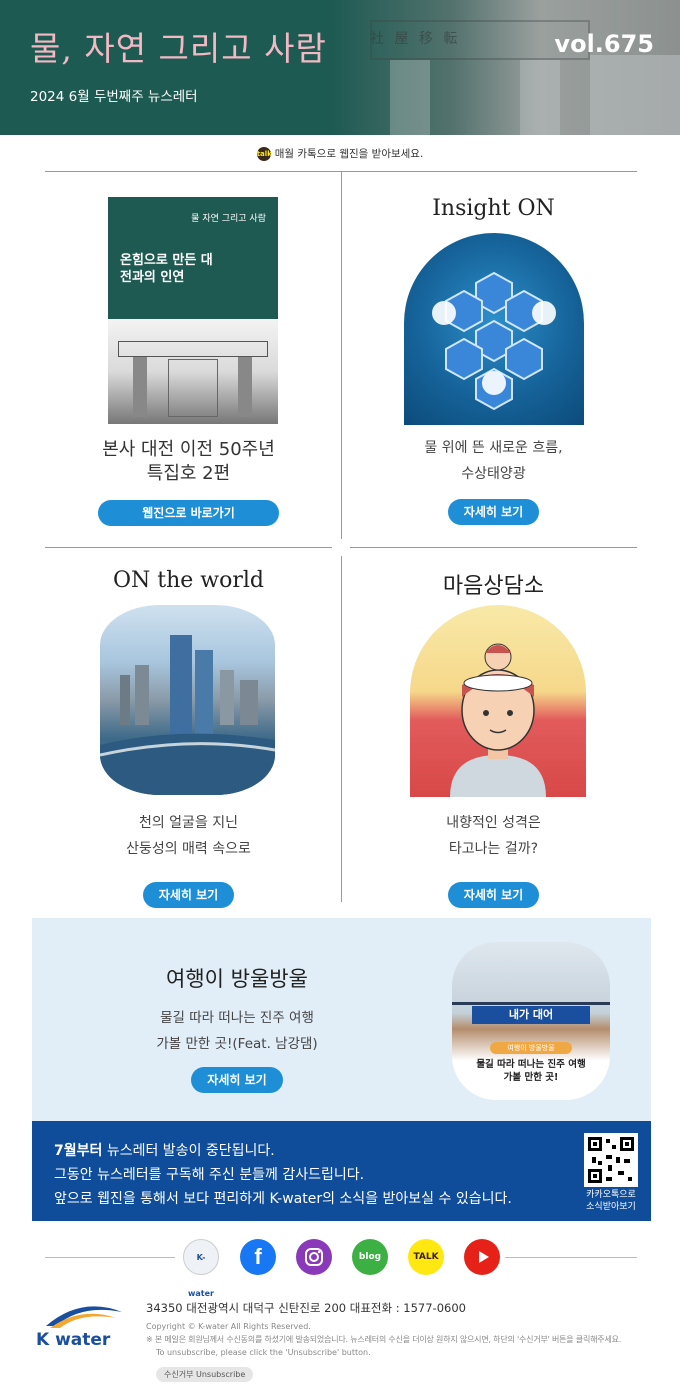 The width and height of the screenshot is (680, 1389). Describe the element at coordinates (188, 895) in the screenshot. I see `world-detail-button: 자세히 보기` at that location.